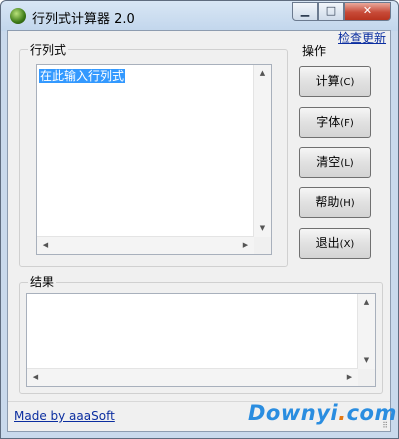 This screenshot has height=439, width=399. What do you see at coordinates (367, 11) in the screenshot?
I see `close-button: ✕` at bounding box center [367, 11].